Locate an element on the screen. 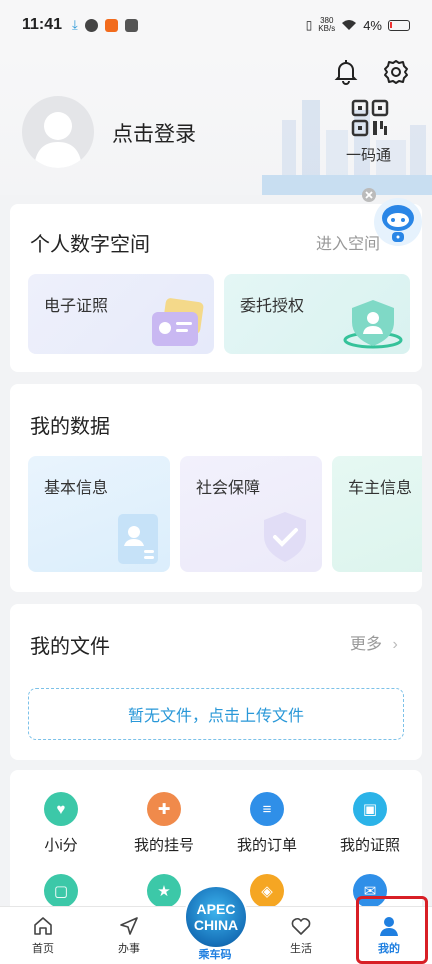 The width and height of the screenshot is (432, 964). net-speed-unit: KB/s is located at coordinates (327, 28).